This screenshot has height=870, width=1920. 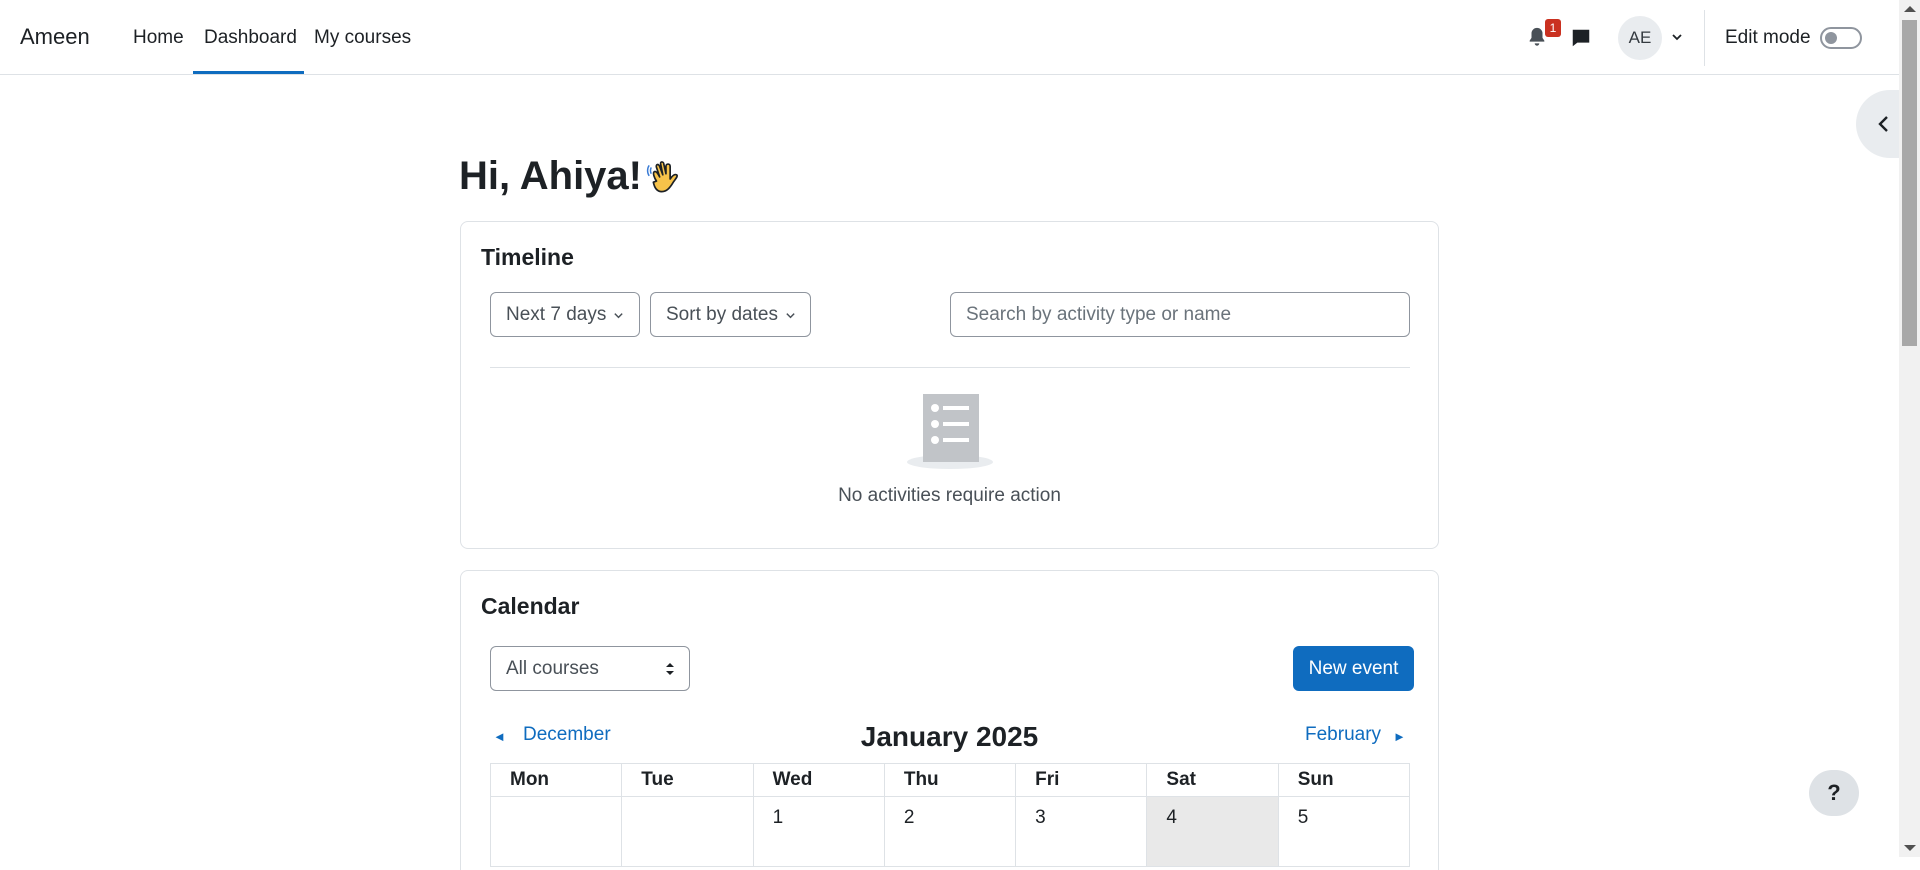 What do you see at coordinates (1553, 28) in the screenshot?
I see `notification-count-badge: 1` at bounding box center [1553, 28].